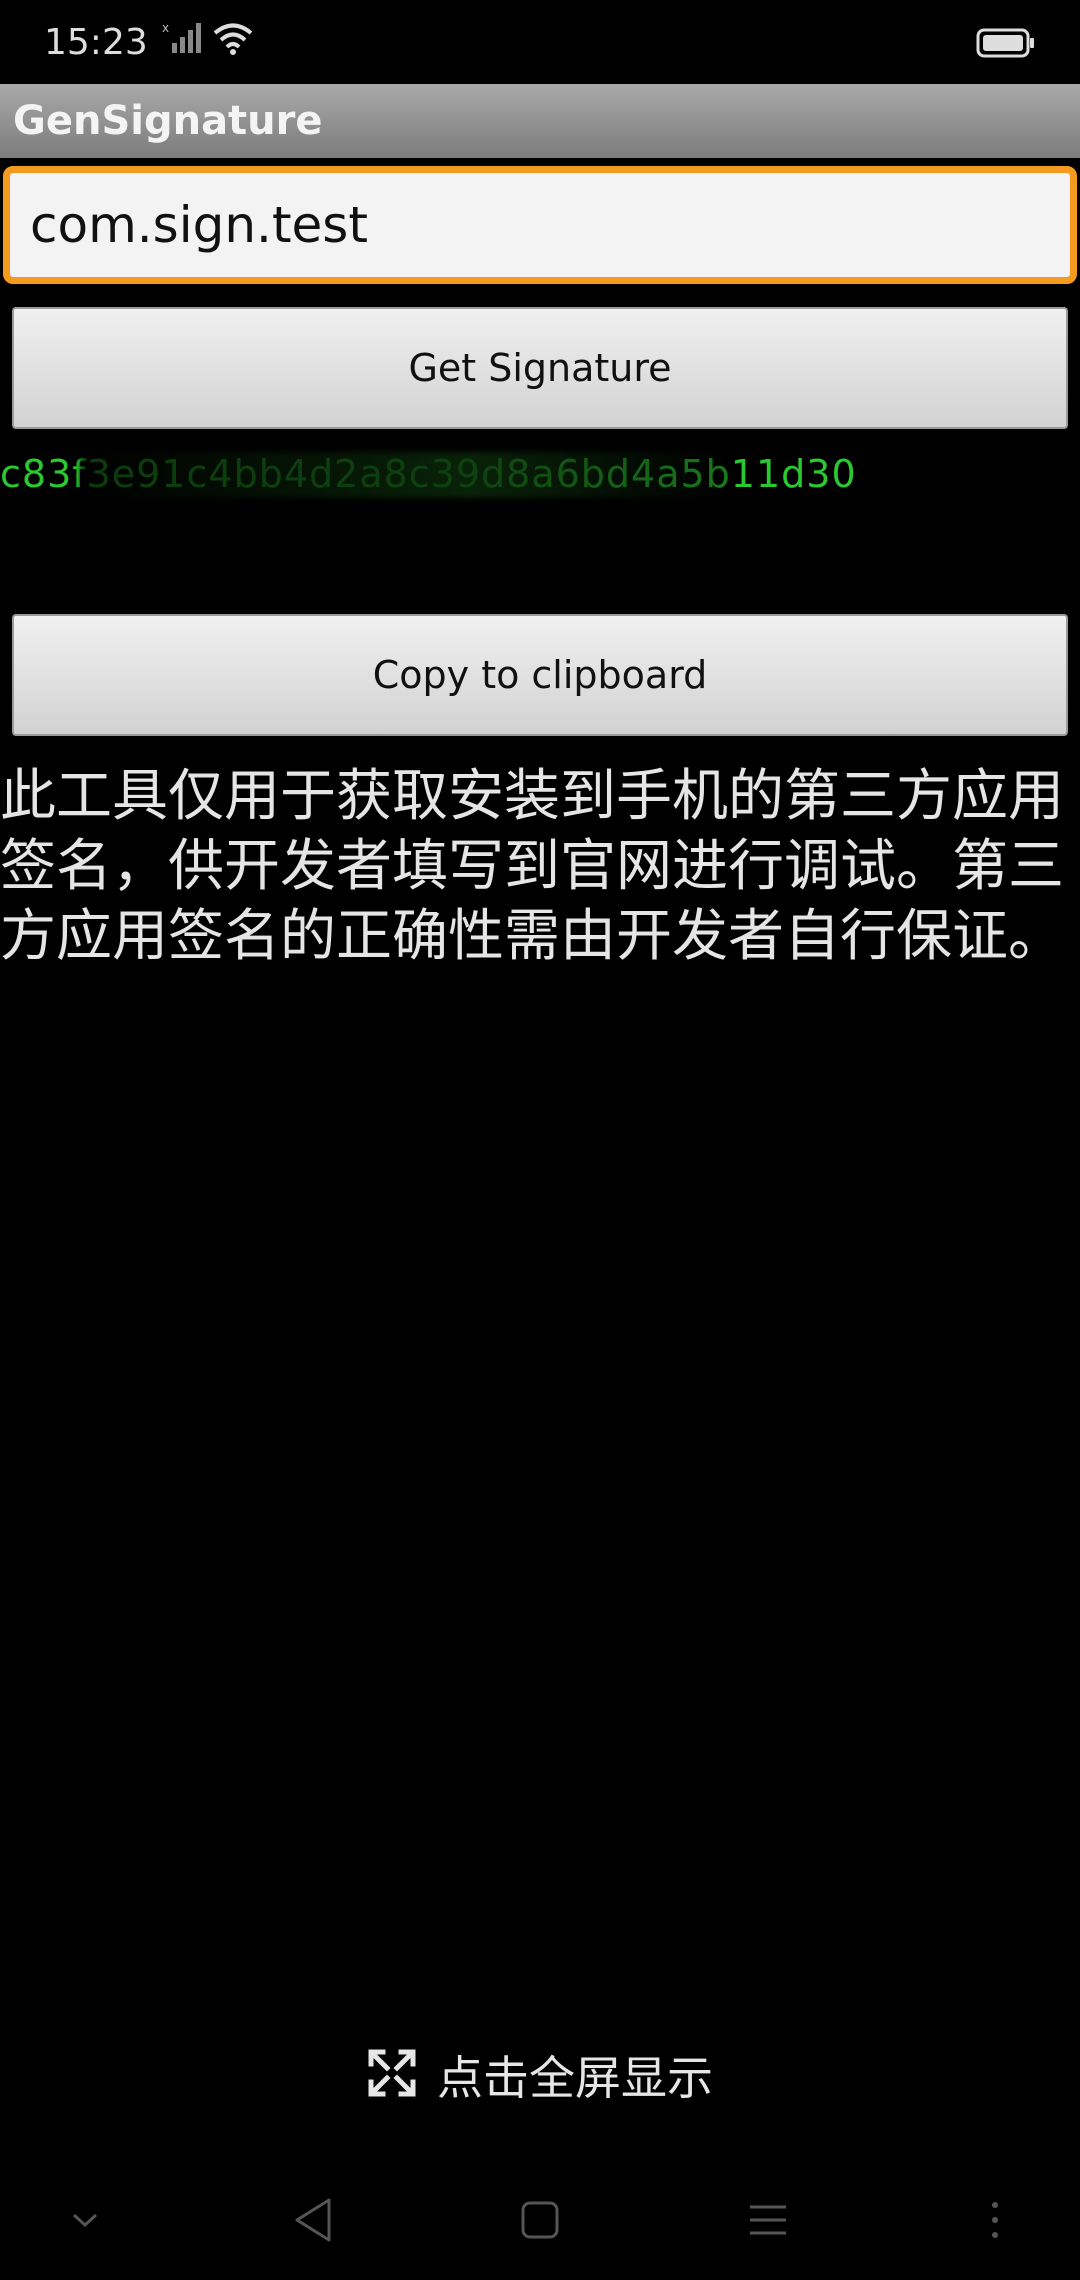 This screenshot has width=1080, height=2280. Describe the element at coordinates (405, 475) in the screenshot. I see `signature-redaction` at that location.